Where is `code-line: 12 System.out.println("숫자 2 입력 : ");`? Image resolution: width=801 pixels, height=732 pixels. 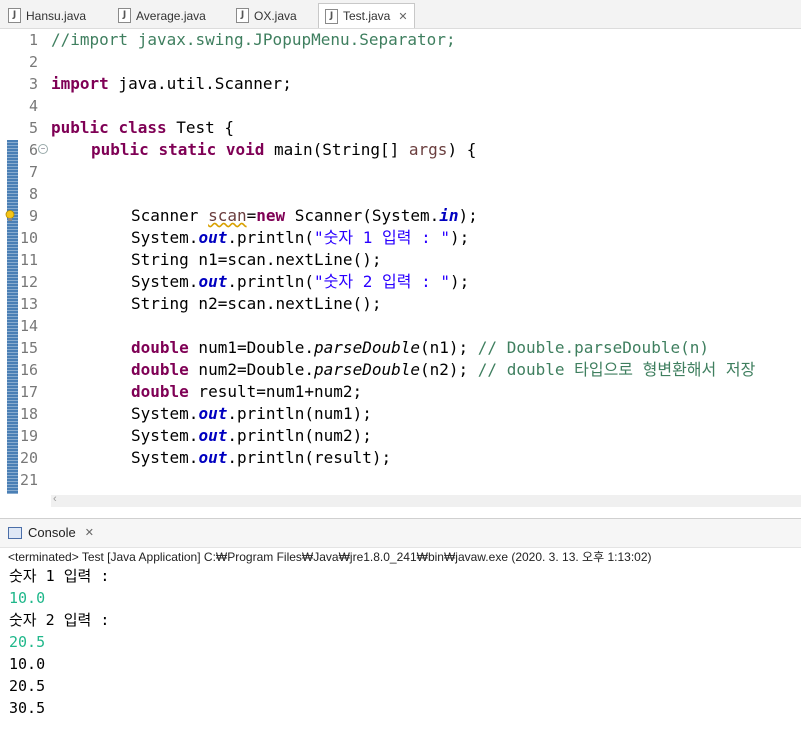
code-line: 12 System.out.println("숫자 2 입력 : "); is located at coordinates (400, 282).